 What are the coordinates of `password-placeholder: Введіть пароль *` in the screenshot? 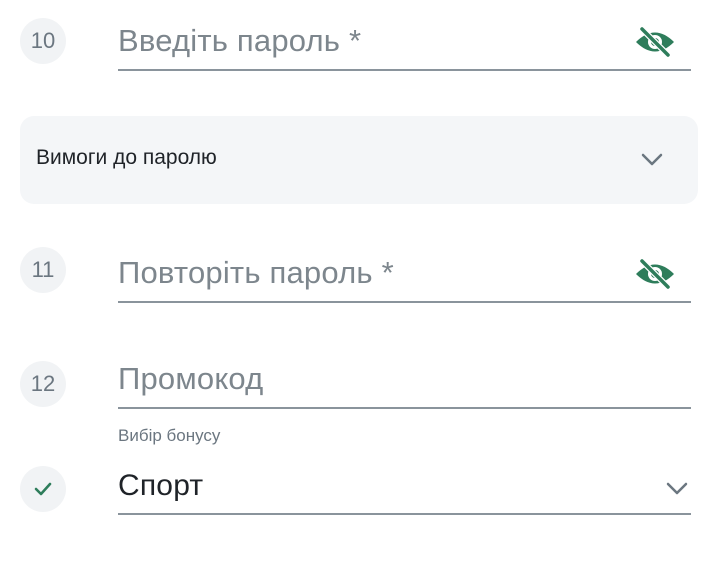 It's located at (240, 40).